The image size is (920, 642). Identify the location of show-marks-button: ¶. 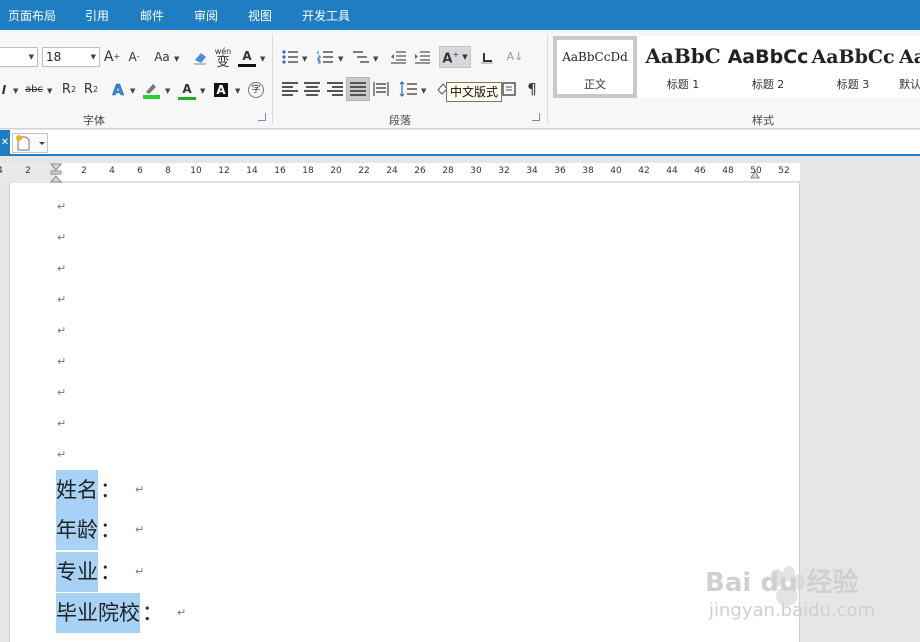
(532, 89).